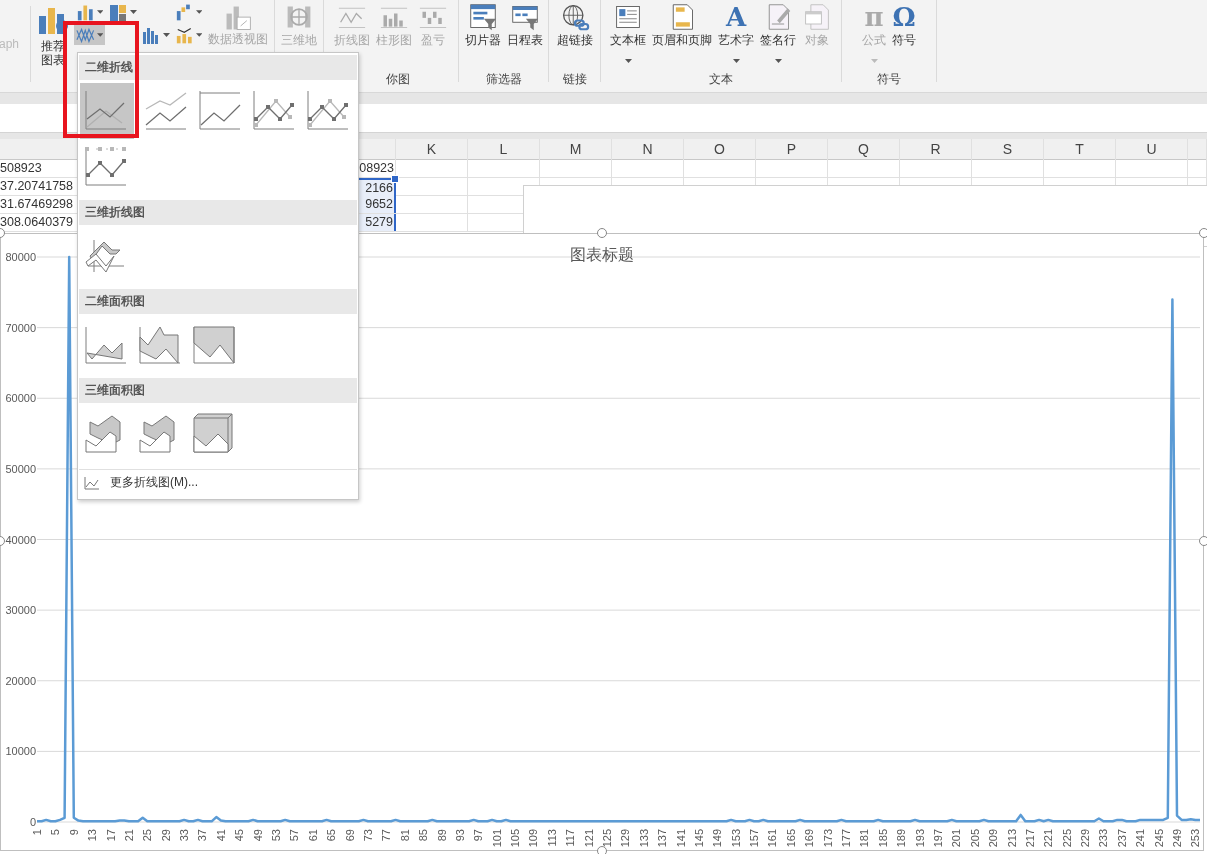 The image size is (1207, 854). What do you see at coordinates (576, 149) in the screenshot?
I see `column-header: M` at bounding box center [576, 149].